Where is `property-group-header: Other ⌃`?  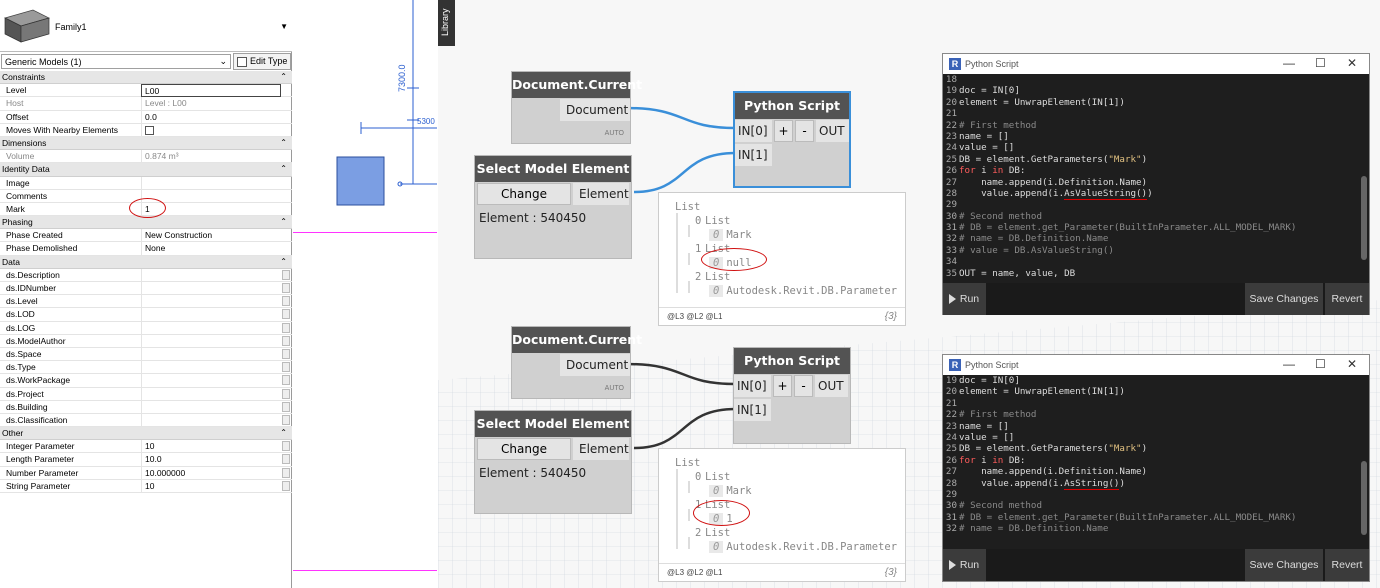 property-group-header: Other ⌃ is located at coordinates (146, 434).